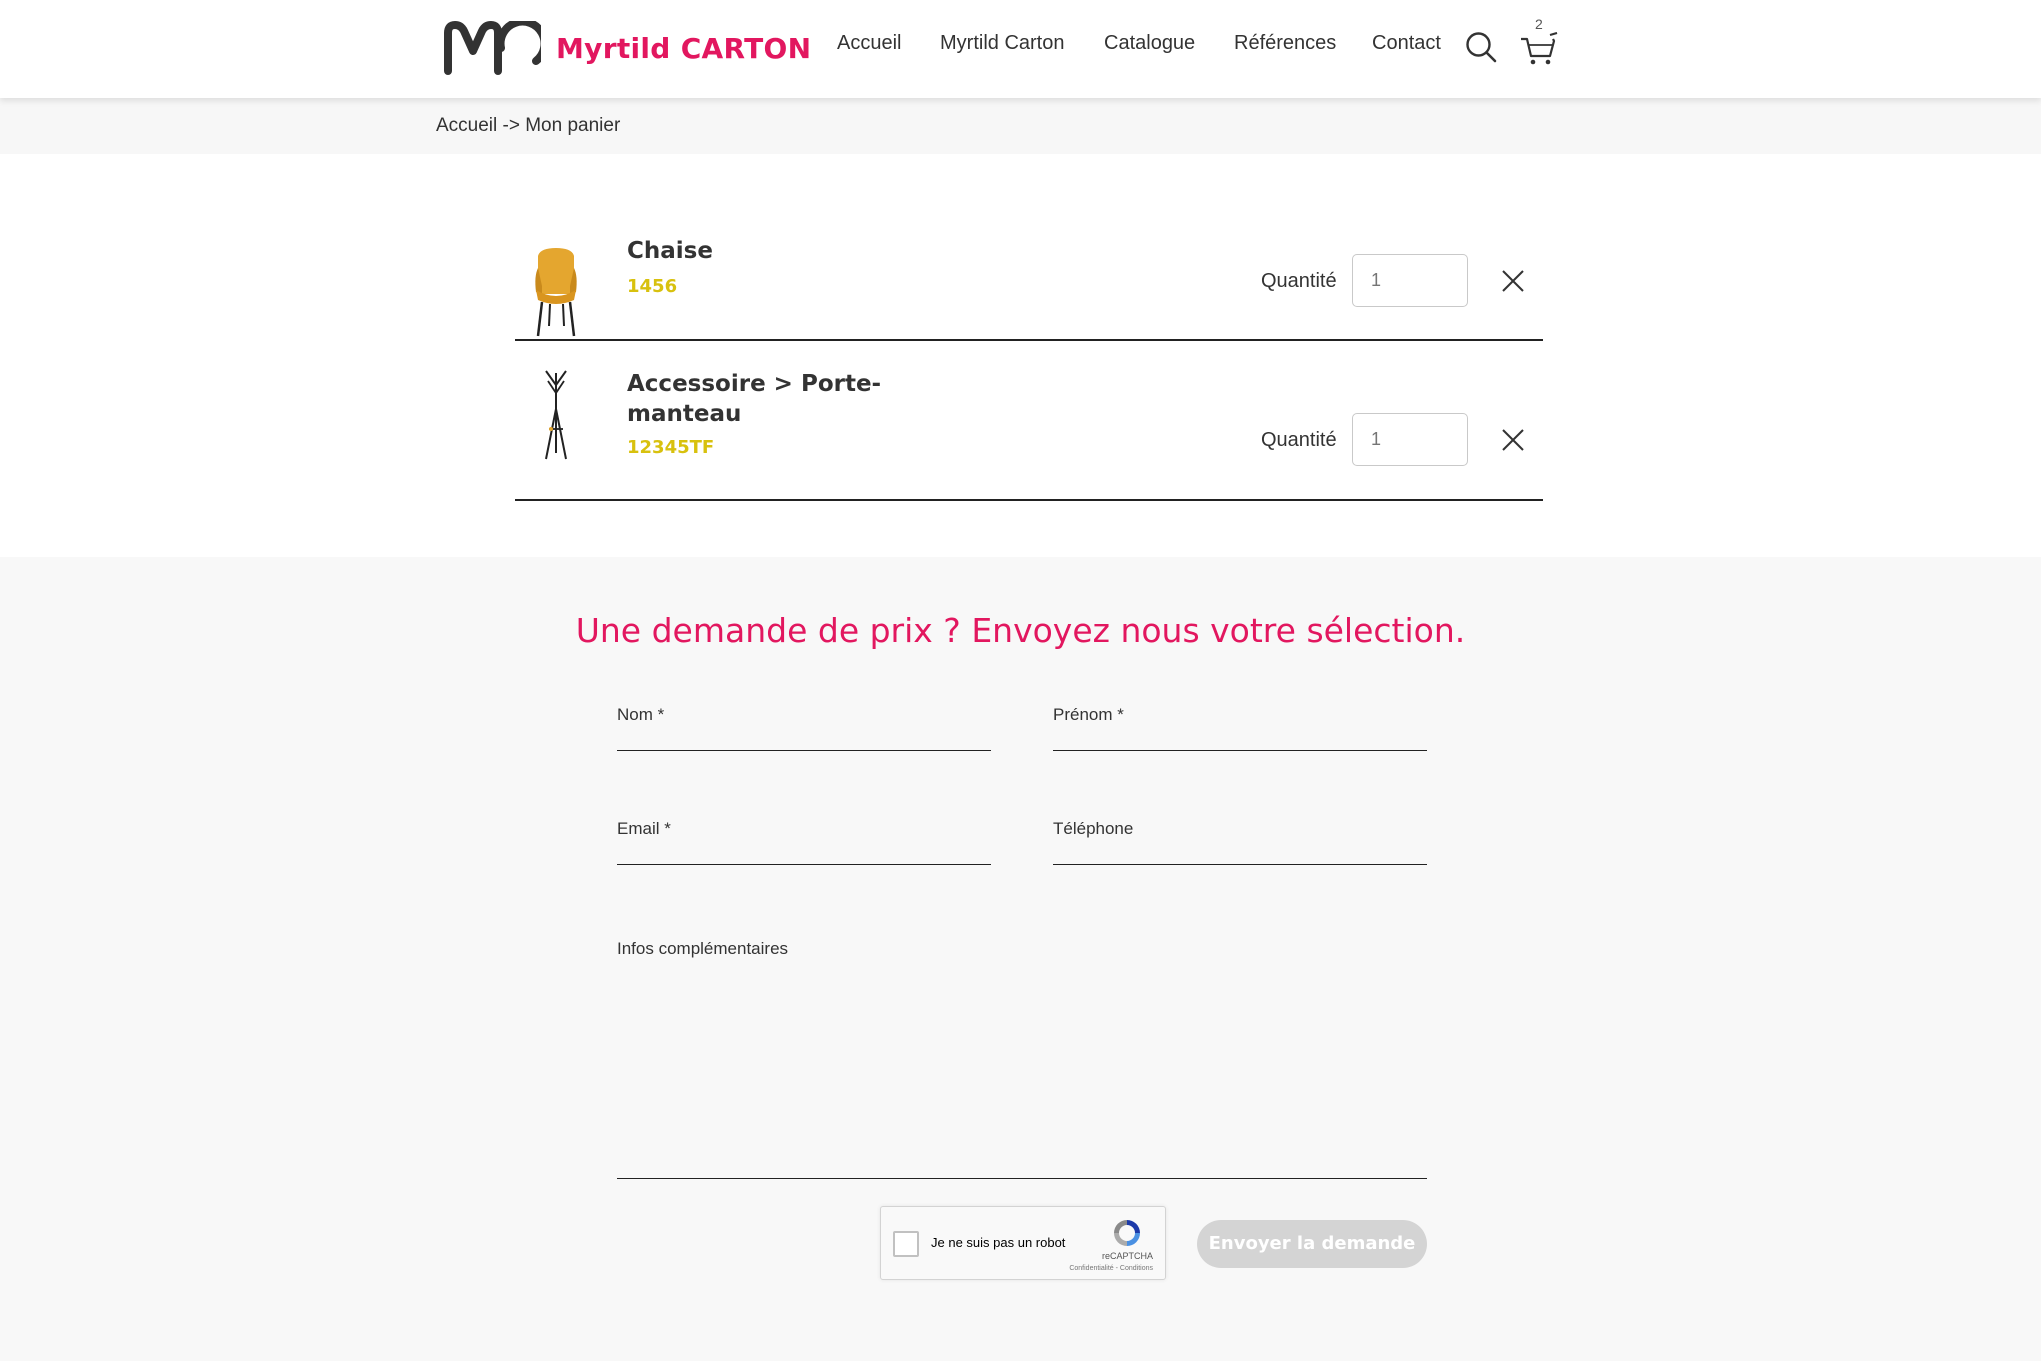  I want to click on cart-item: Chaise 1456 Quantité, so click(1029, 280).